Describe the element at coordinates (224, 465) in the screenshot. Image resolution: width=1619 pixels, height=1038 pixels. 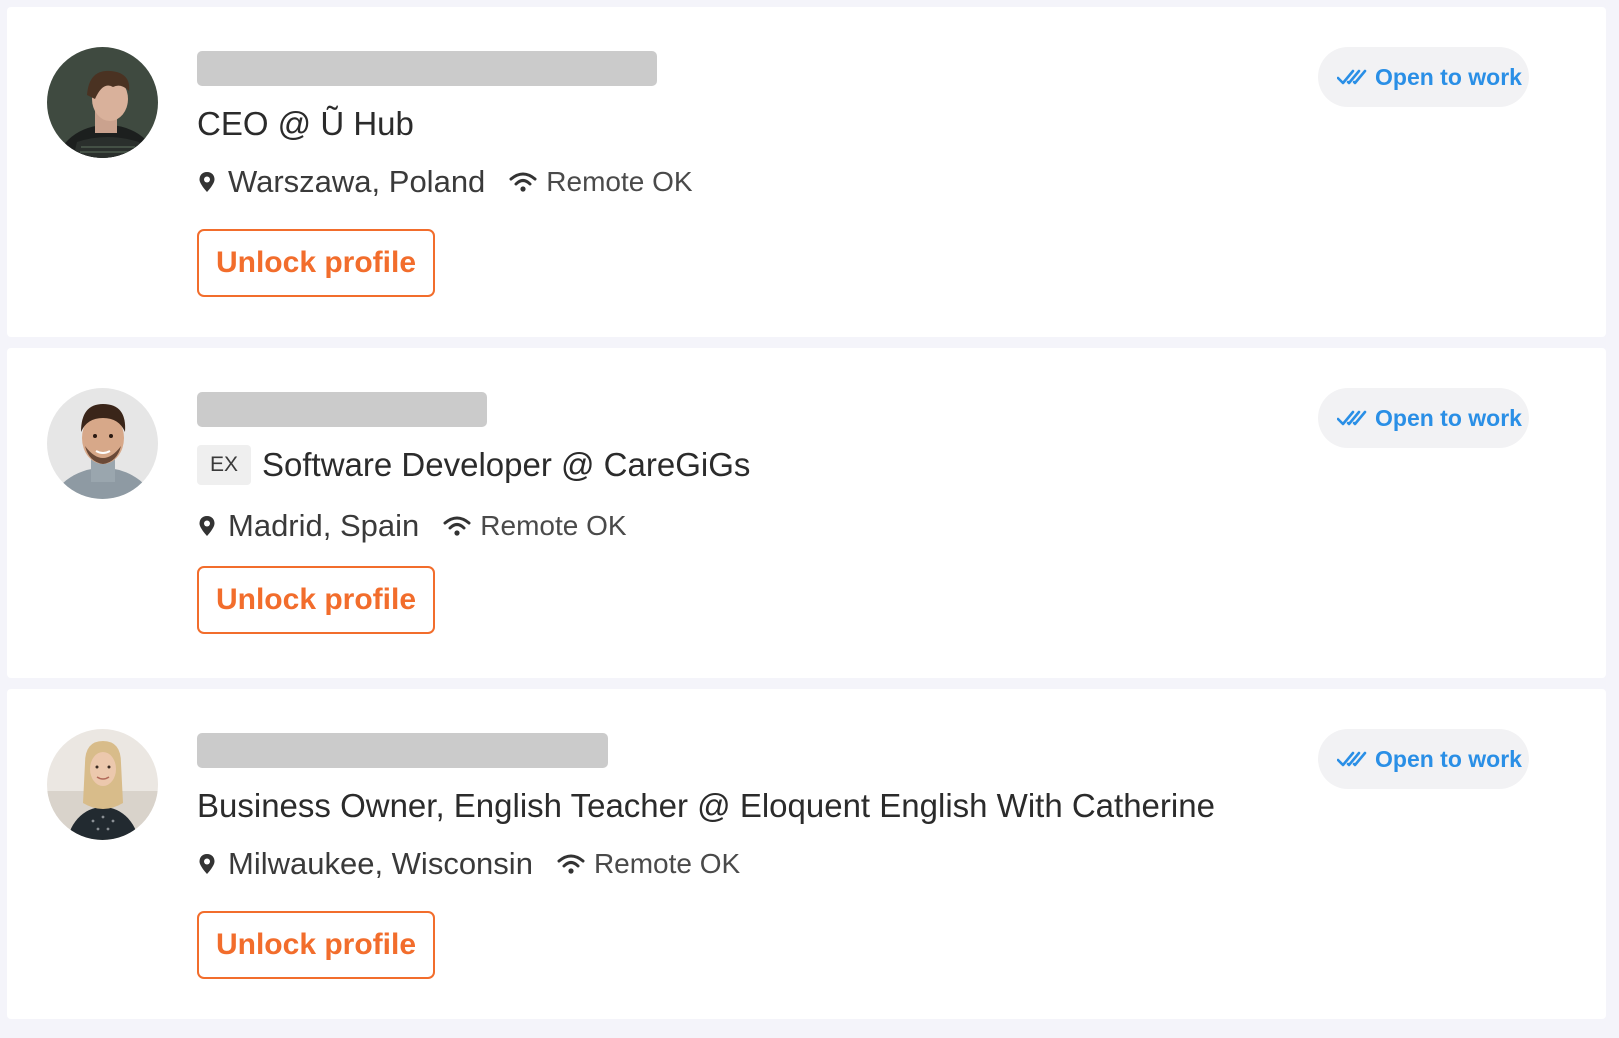
I see `ex-badge: EX` at that location.